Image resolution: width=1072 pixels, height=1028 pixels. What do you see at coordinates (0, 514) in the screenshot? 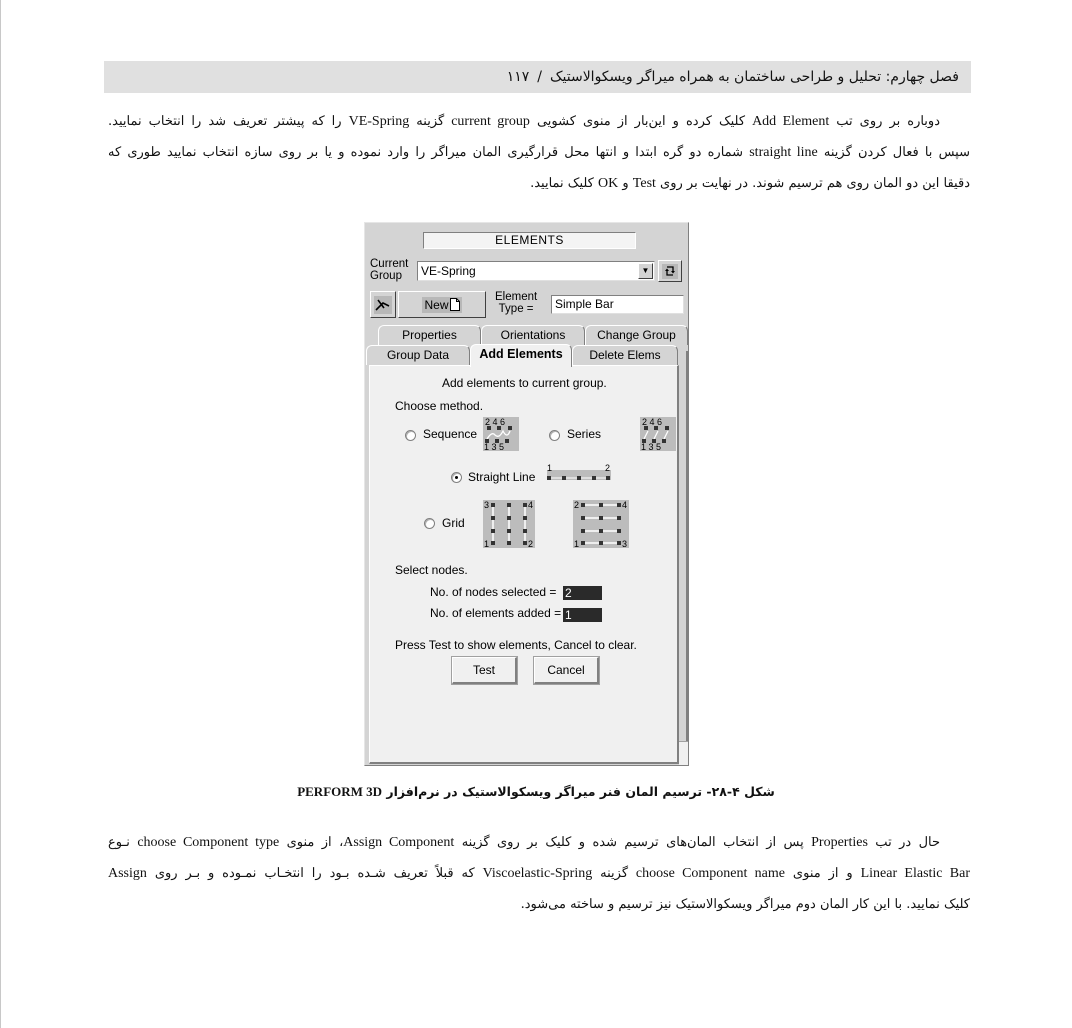
I see `page-left-border` at bounding box center [0, 514].